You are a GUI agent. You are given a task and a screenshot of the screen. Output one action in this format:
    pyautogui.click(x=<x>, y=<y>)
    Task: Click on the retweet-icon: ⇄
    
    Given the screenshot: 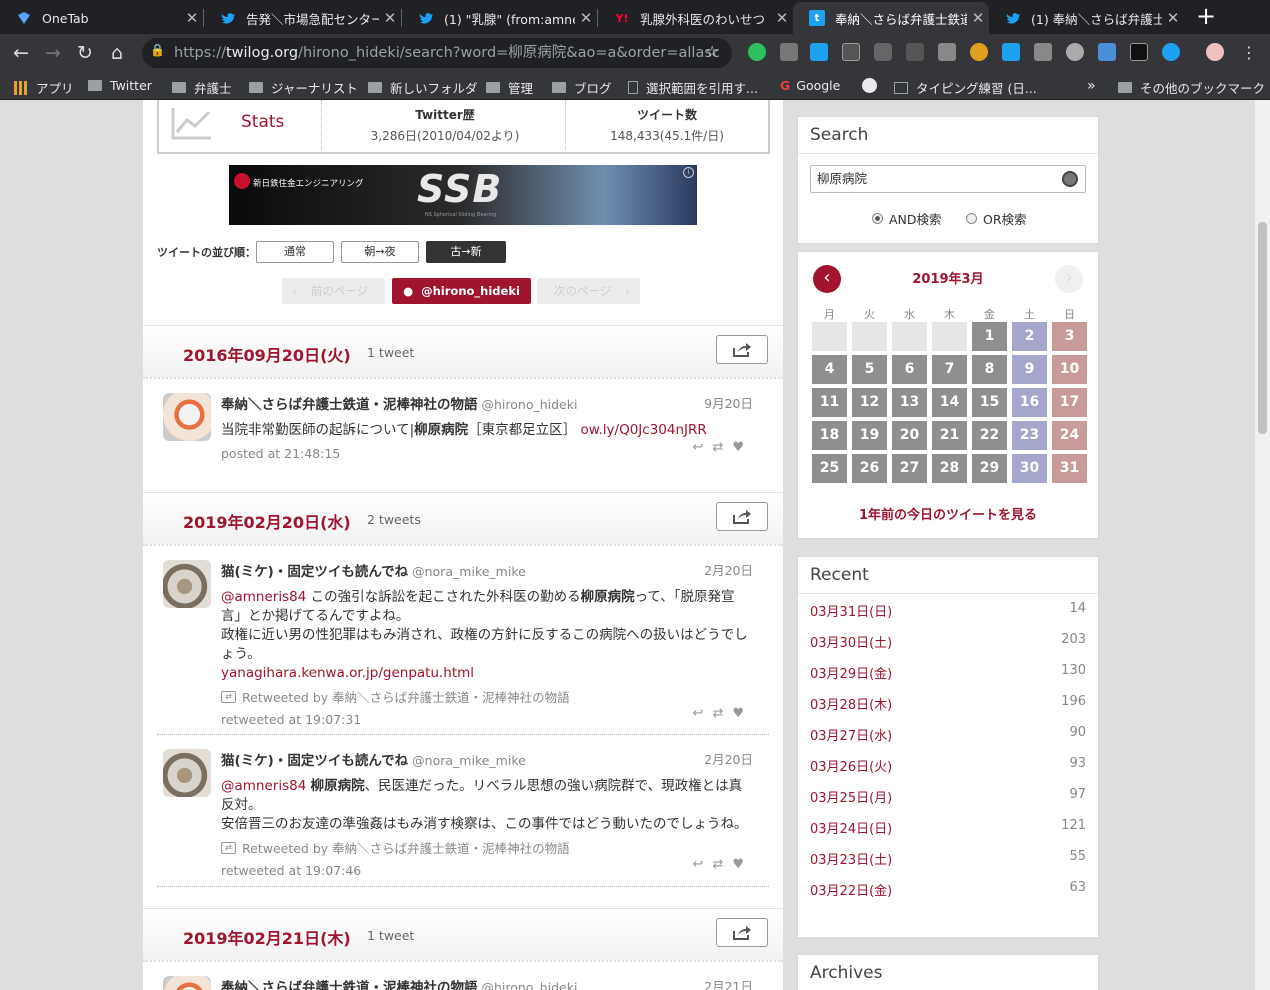 What is the action you would take?
    pyautogui.click(x=722, y=713)
    